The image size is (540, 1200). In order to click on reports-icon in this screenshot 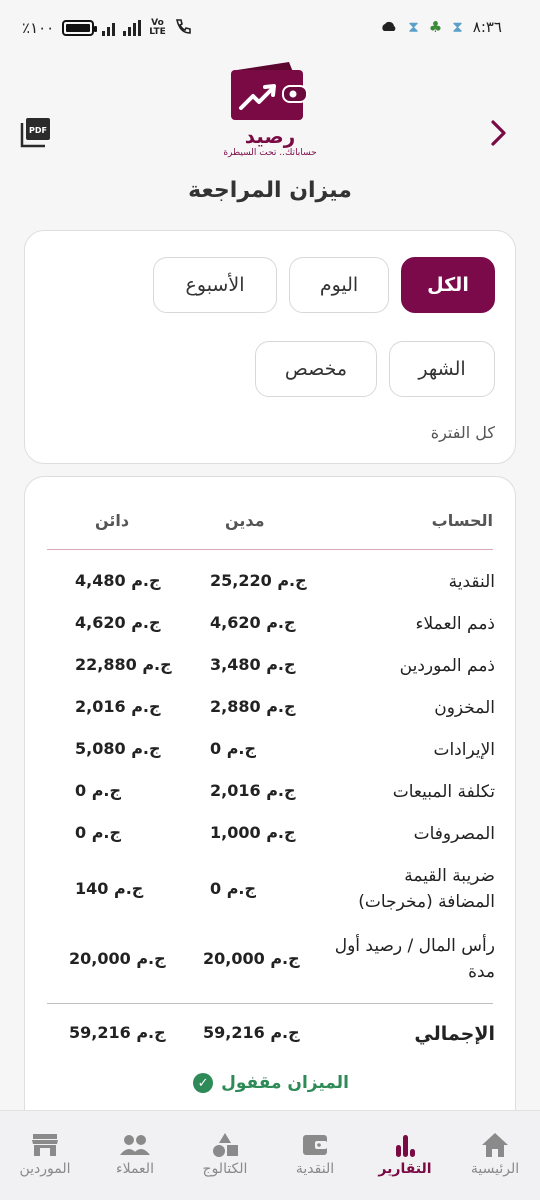, I will do `click(405, 1145)`.